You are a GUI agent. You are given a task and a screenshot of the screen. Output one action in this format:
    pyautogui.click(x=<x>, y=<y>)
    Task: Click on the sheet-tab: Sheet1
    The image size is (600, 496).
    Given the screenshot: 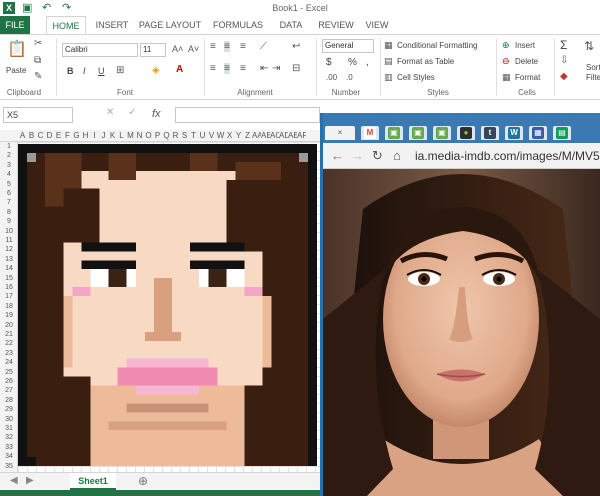 What is the action you would take?
    pyautogui.click(x=93, y=481)
    